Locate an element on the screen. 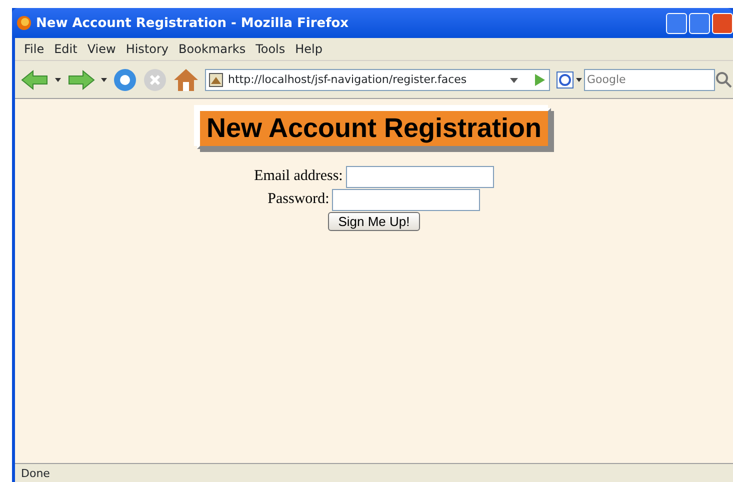  search-engine-icon is located at coordinates (570, 79).